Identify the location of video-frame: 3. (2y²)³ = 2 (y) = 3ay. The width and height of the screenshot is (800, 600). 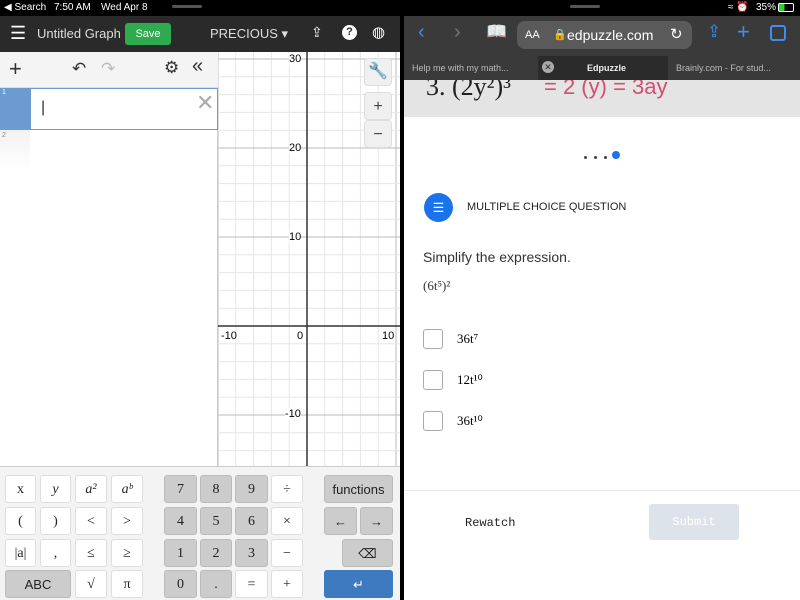
(602, 98).